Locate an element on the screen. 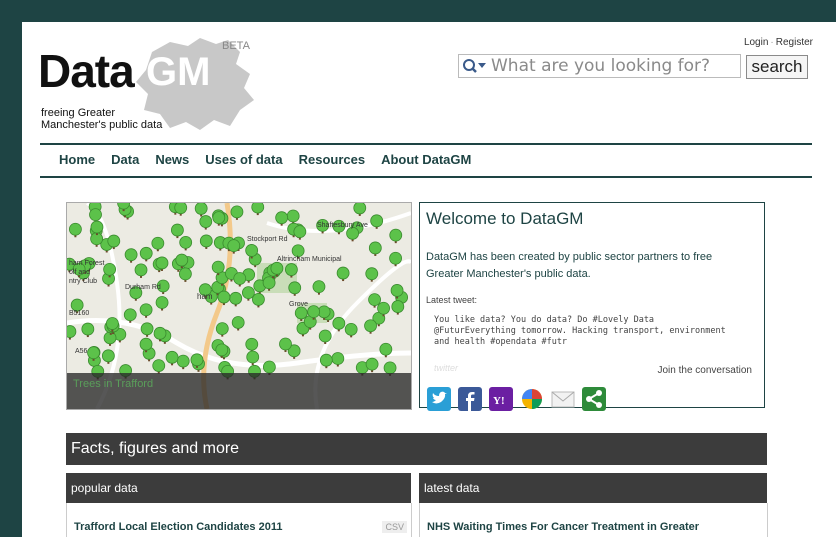  tagline-line-1: freeing Greater is located at coordinates (78, 113).